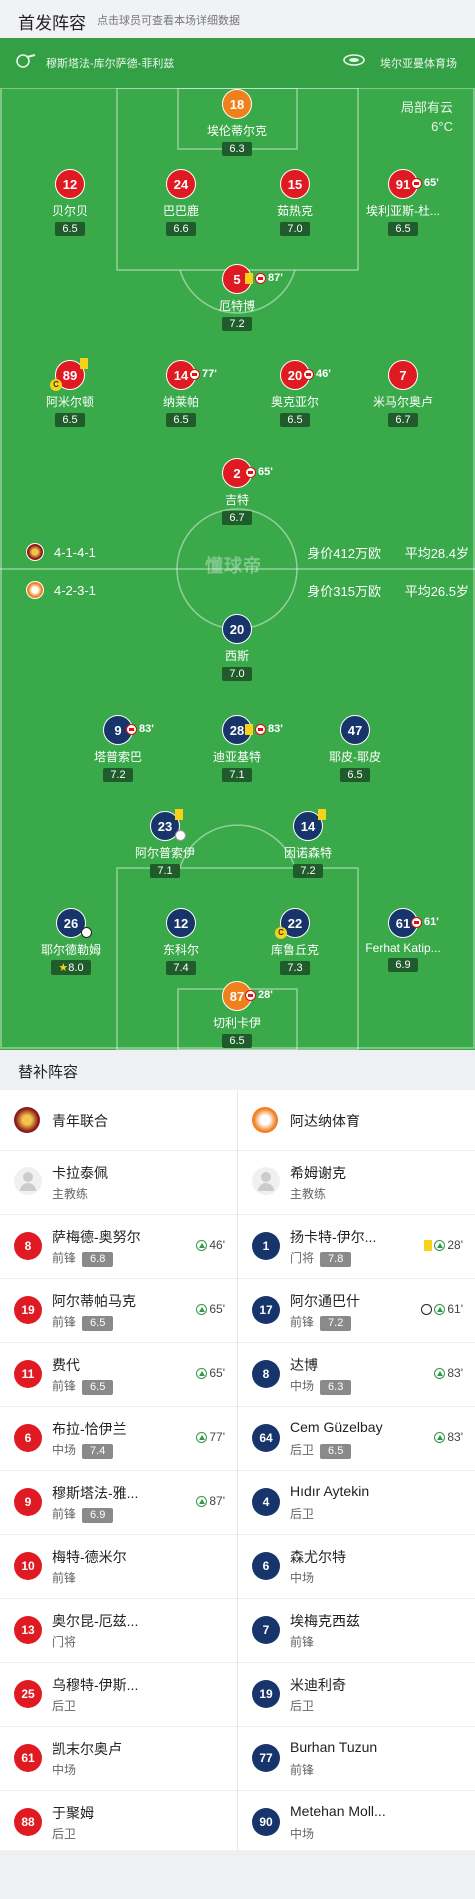 This screenshot has width=475, height=1899. What do you see at coordinates (356, 1183) in the screenshot?
I see `away-coach-row: 希姆谢克 主教练` at bounding box center [356, 1183].